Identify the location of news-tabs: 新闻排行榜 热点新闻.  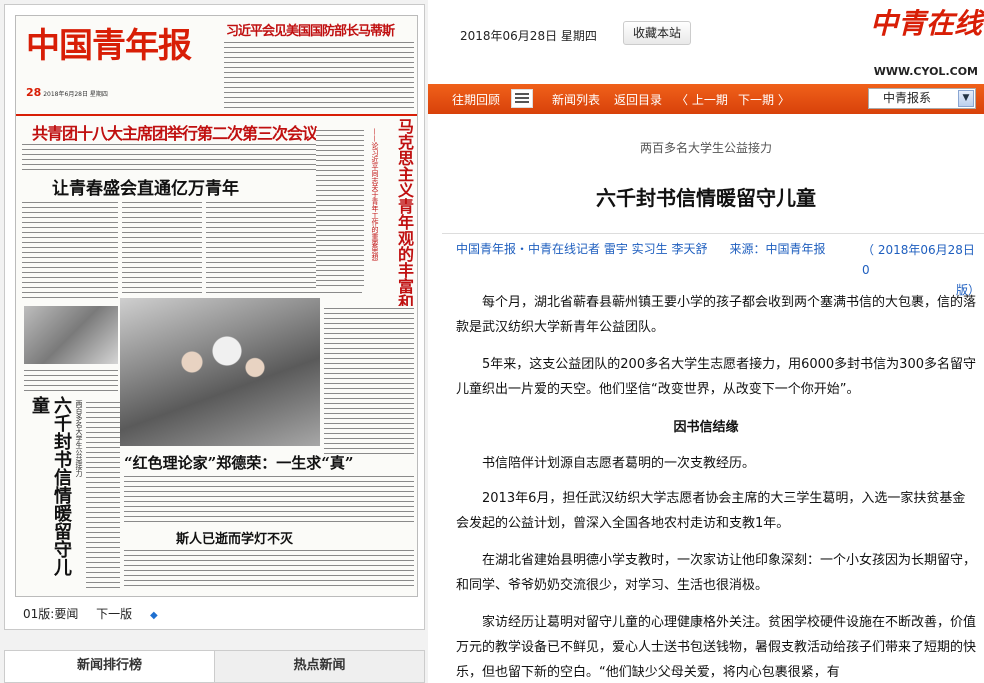
(214, 666).